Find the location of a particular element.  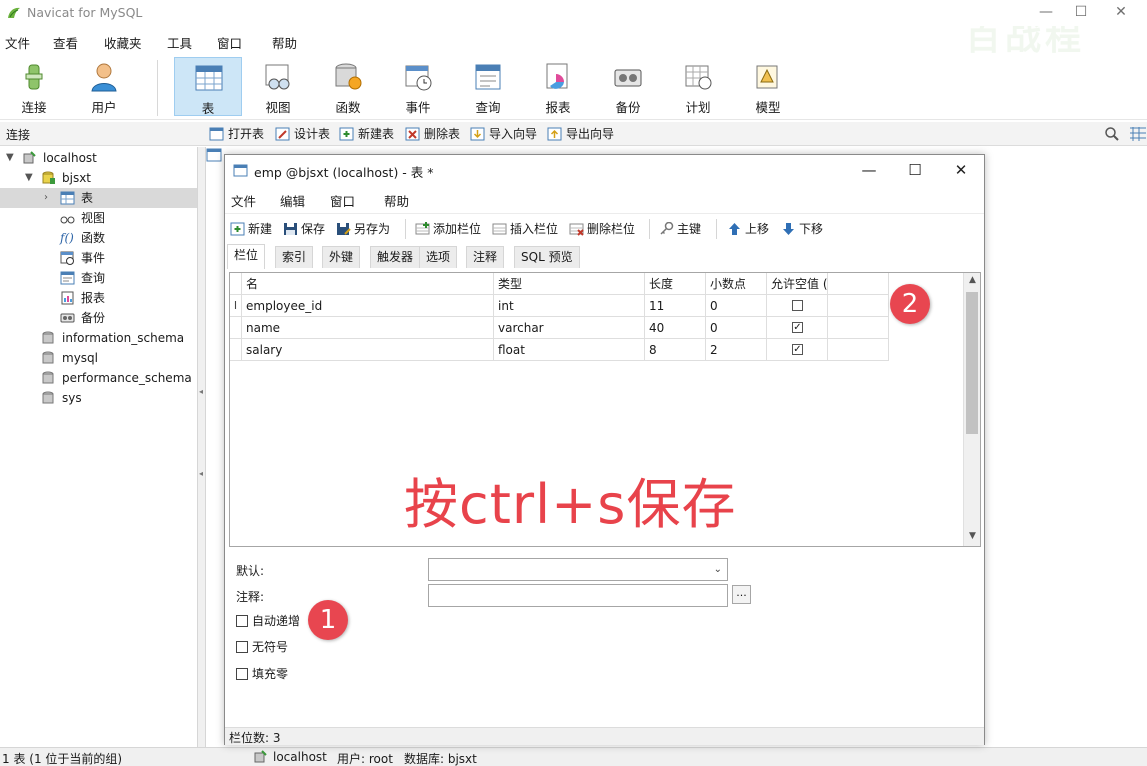

nullable-checkbox is located at coordinates (797, 305).